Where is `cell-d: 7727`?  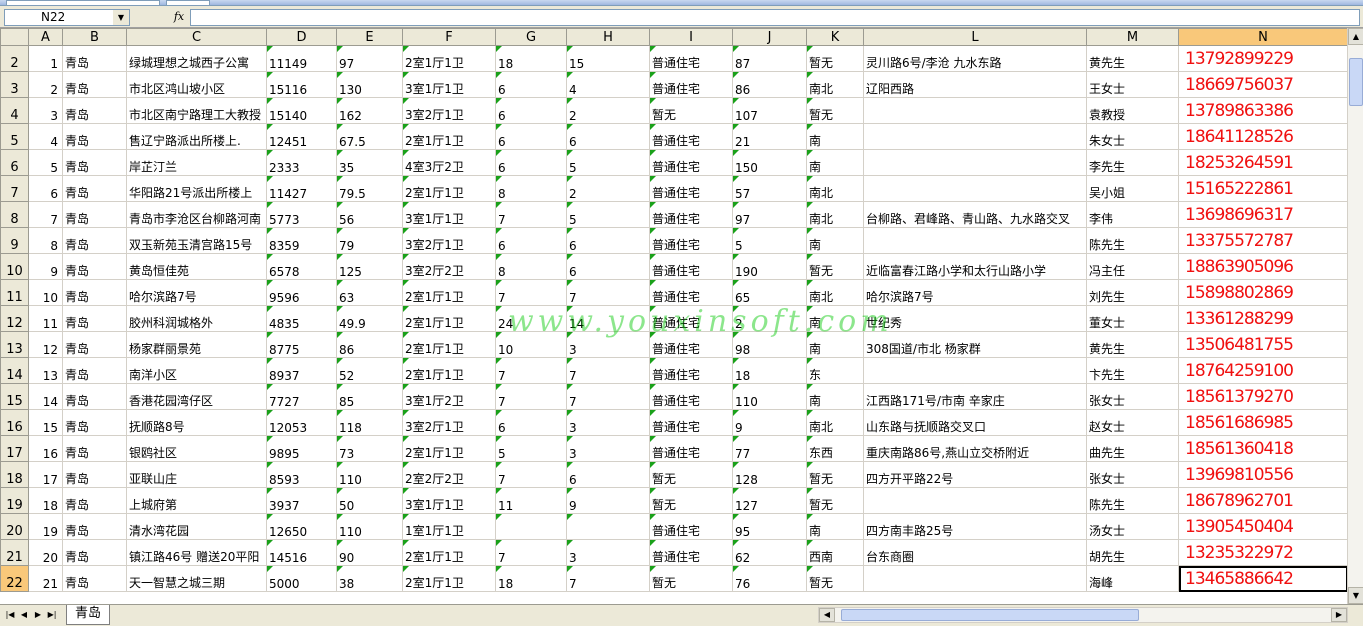
cell-d: 7727 is located at coordinates (301, 396).